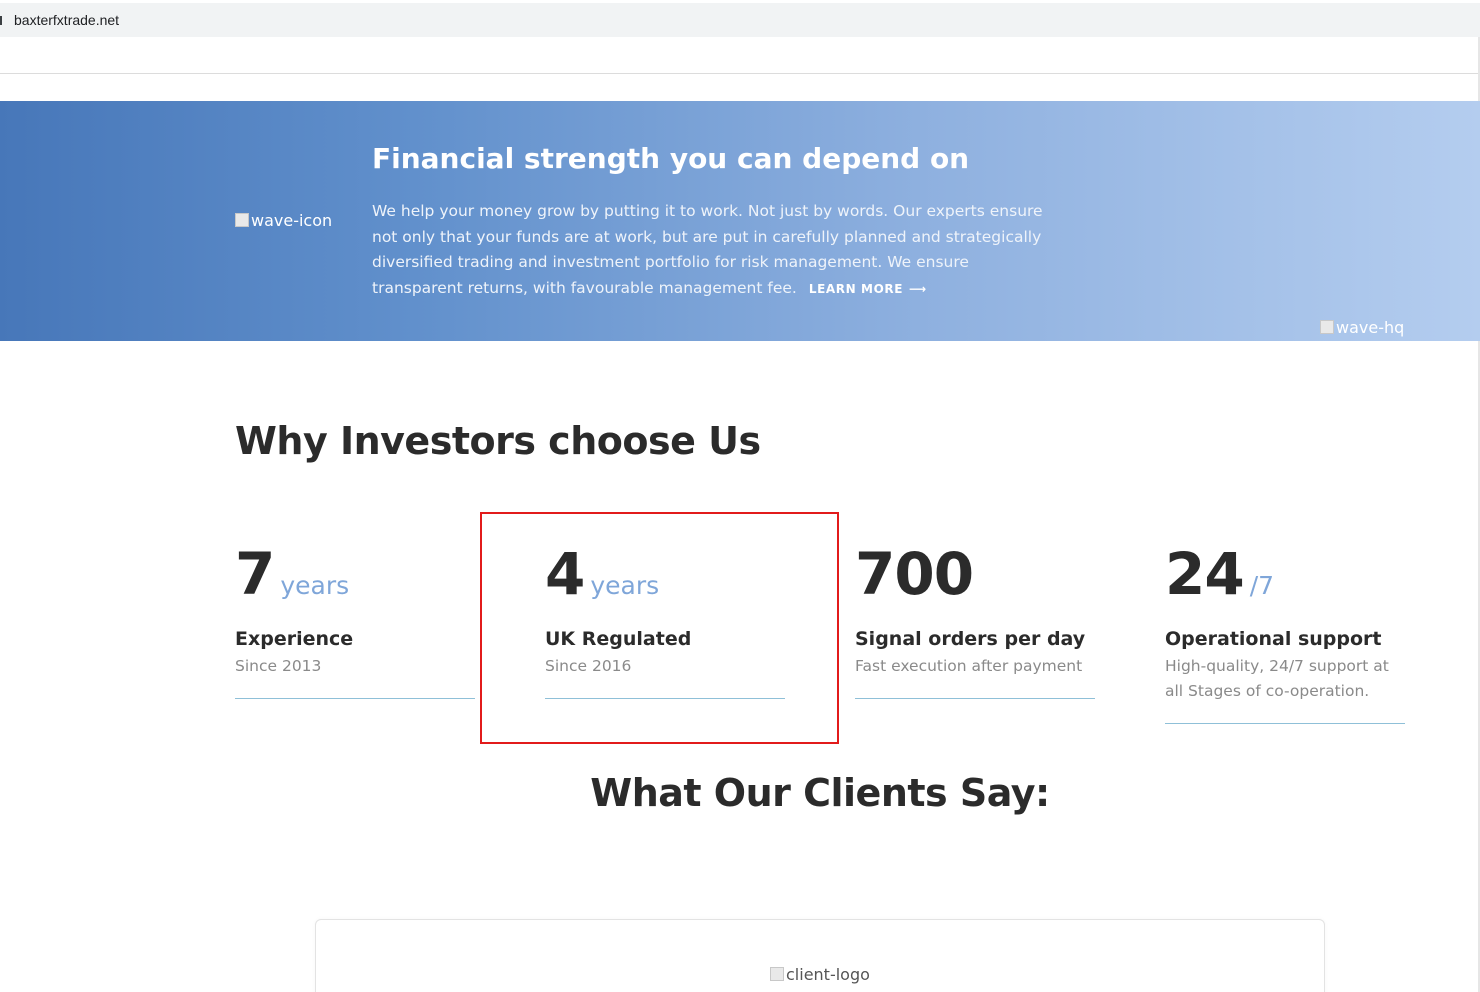  What do you see at coordinates (820, 793) in the screenshot?
I see `clients-title: What Our Clients Say:` at bounding box center [820, 793].